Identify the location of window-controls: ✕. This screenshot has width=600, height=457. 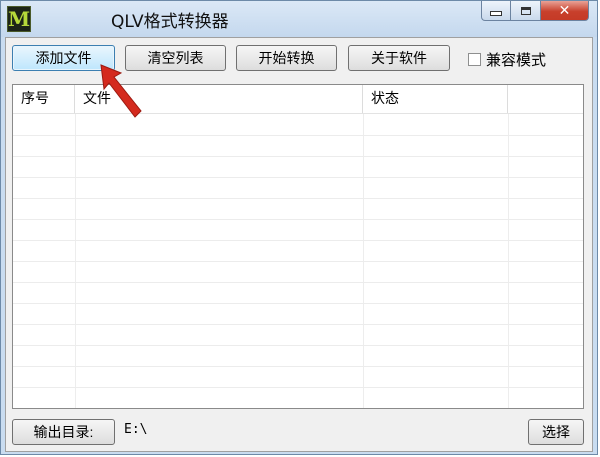
(535, 12).